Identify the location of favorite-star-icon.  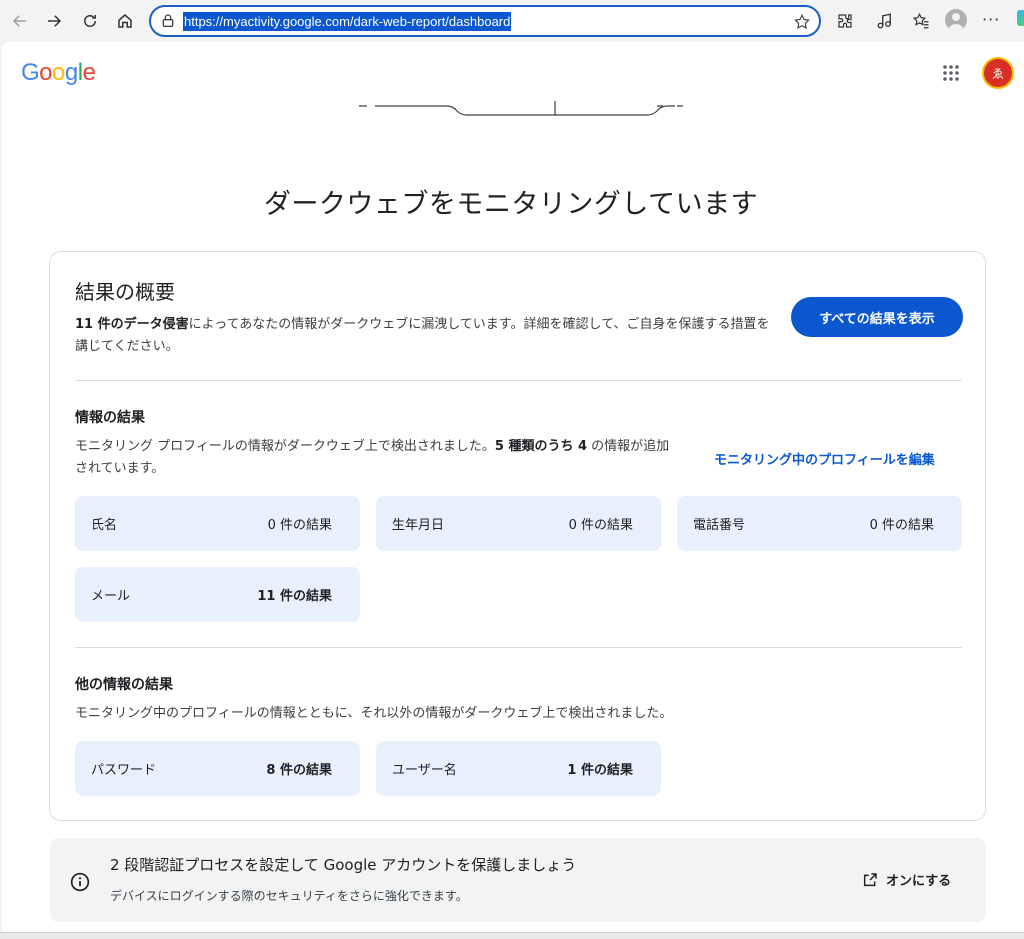
(802, 22).